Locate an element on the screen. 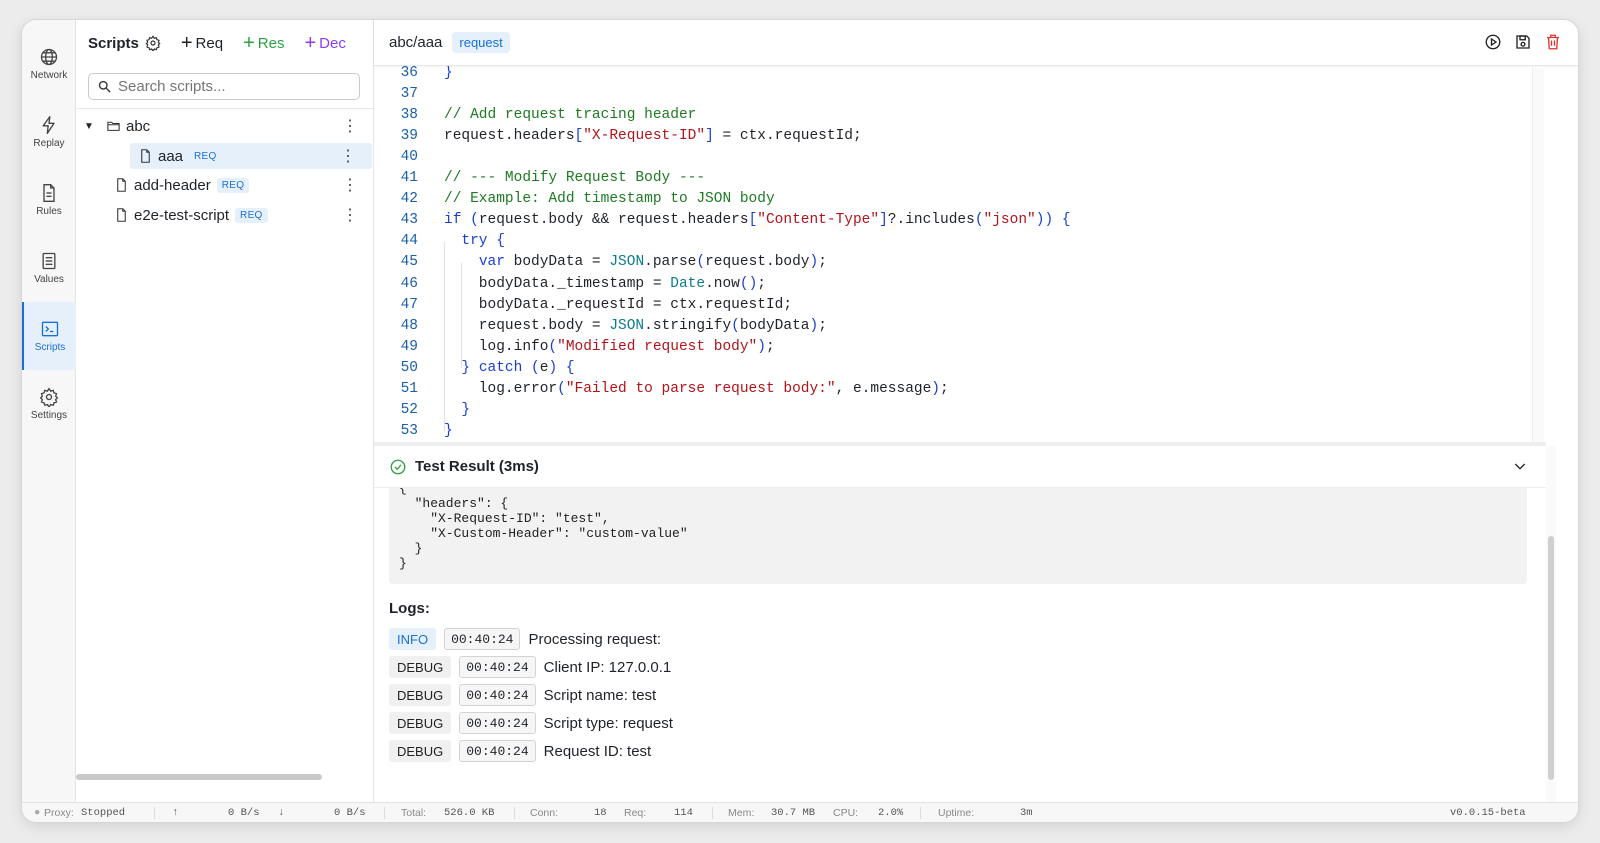  log-entry: DEBUG 00:40:24 Script name: test is located at coordinates (522, 695).